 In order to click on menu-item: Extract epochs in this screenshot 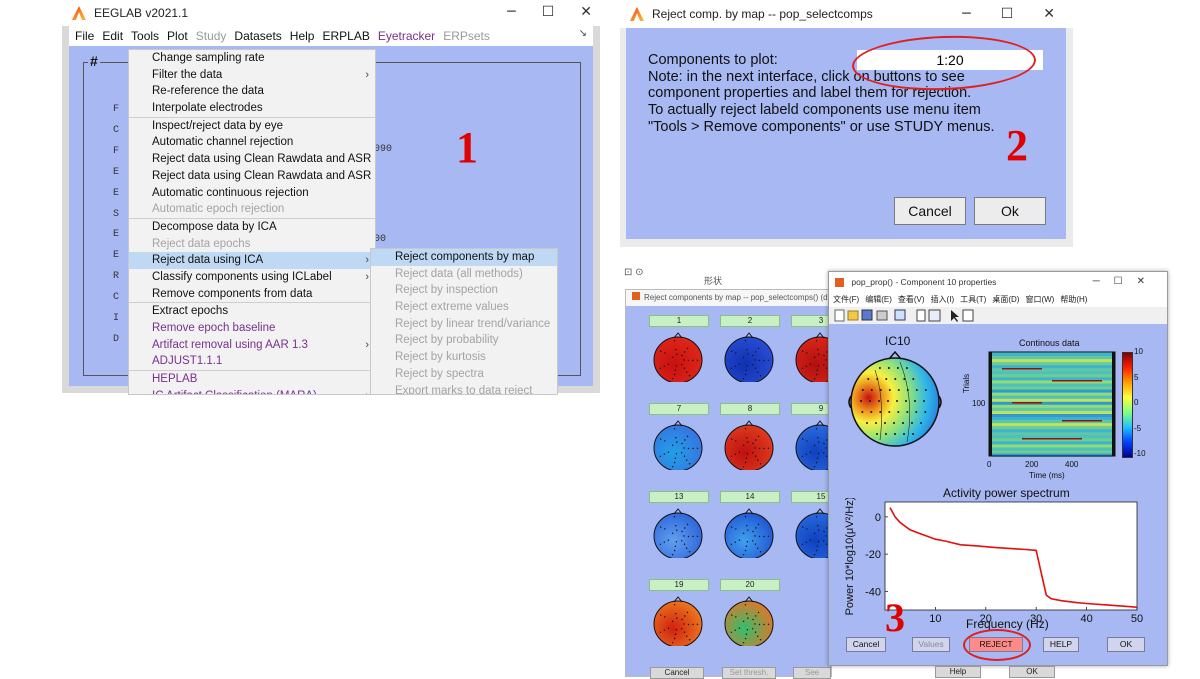, I will do `click(252, 311)`.